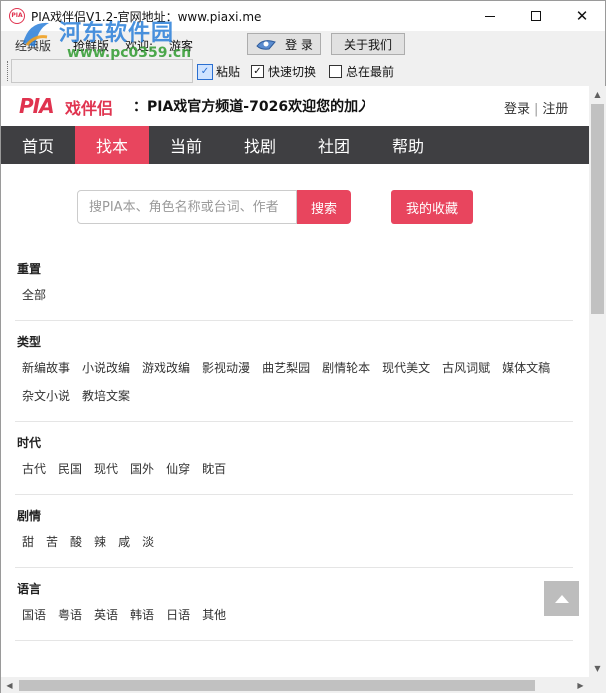 This screenshot has height=693, width=606. I want to click on always-on-top-box, so click(335, 71).